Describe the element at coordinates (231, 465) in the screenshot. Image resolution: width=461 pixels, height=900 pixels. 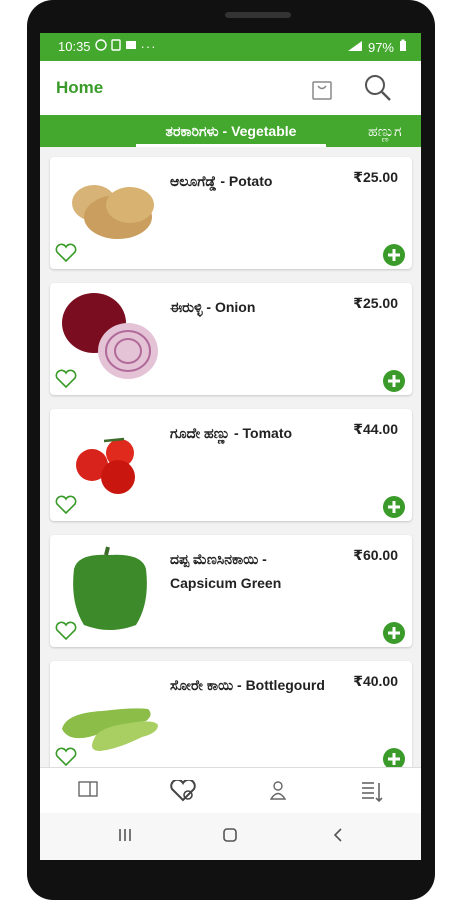
I see `product-card: ಗೂದೇ ಹಣ್ಣು - Tomato ₹44.00` at that location.